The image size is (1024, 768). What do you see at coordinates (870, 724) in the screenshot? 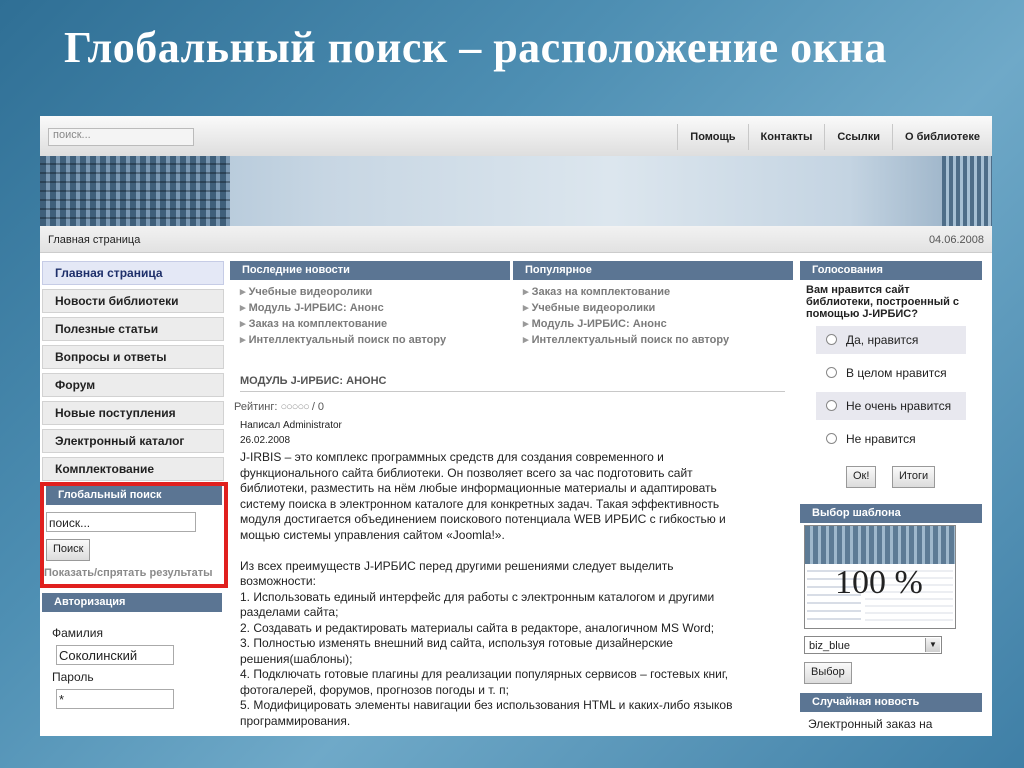
I see `random-news-text: Электронный заказ на` at bounding box center [870, 724].